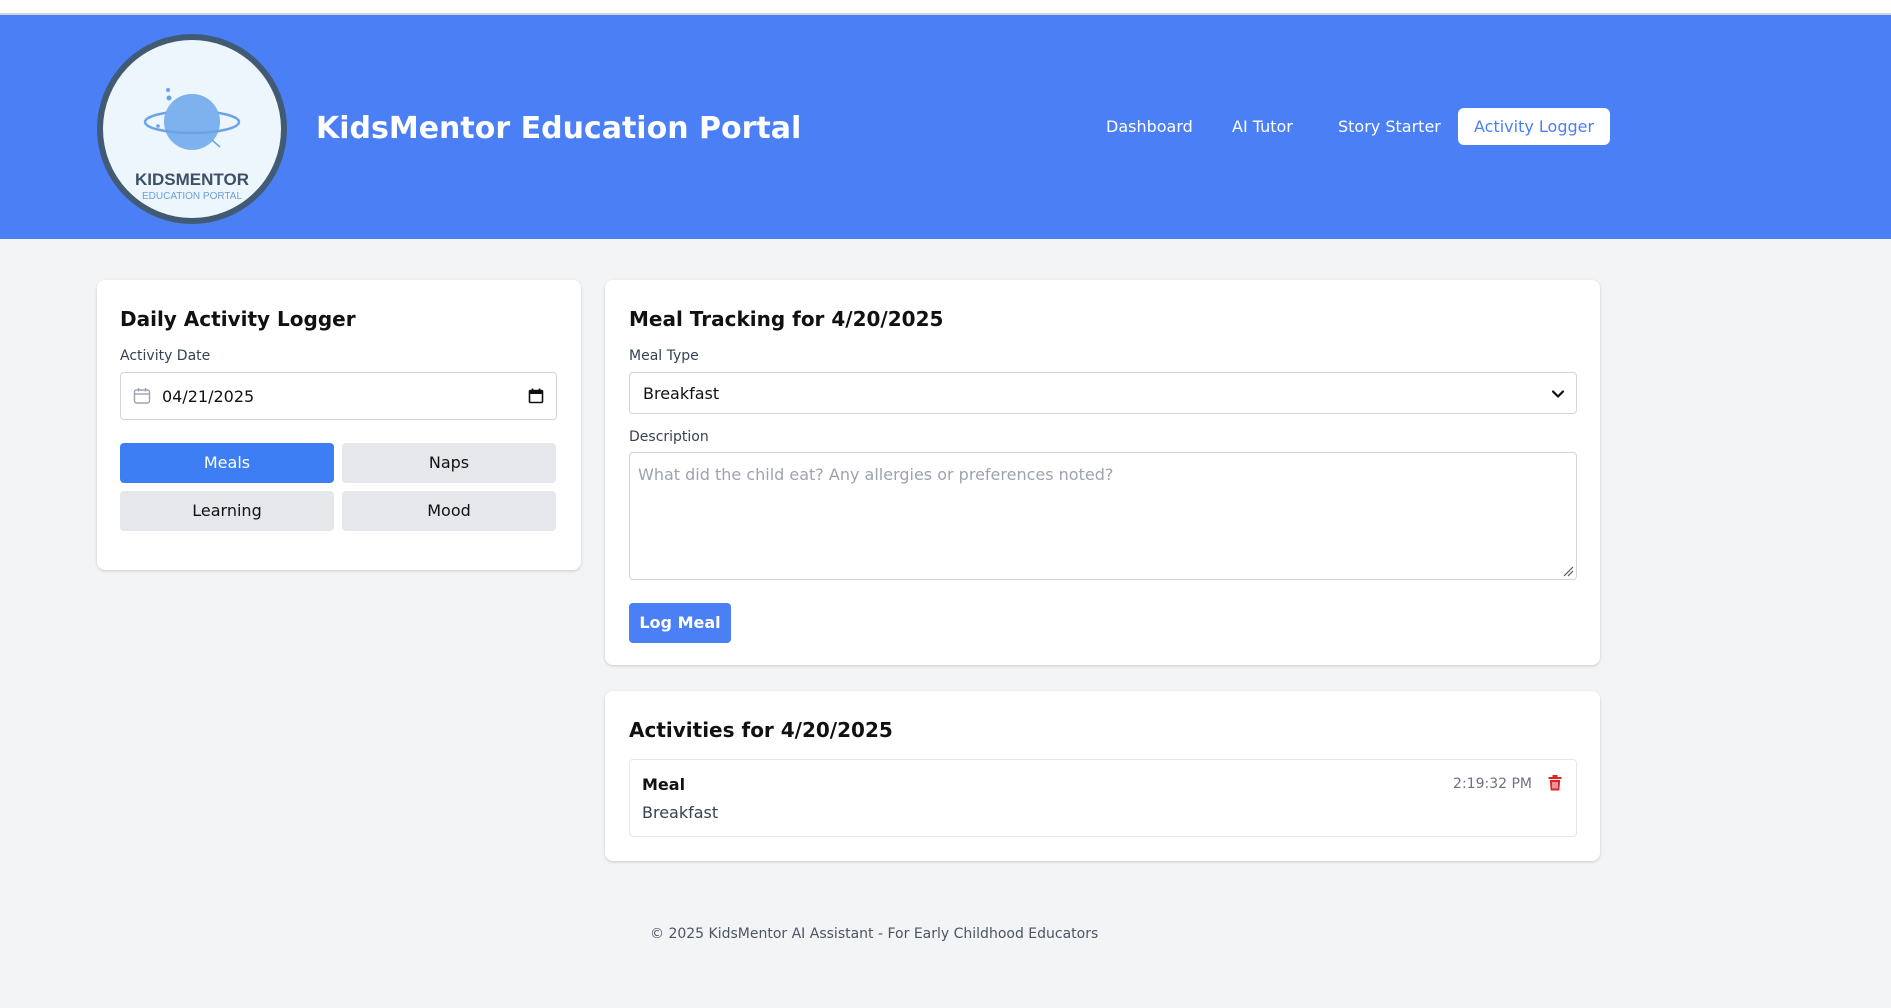 This screenshot has height=1008, width=1891. I want to click on activity-type: Meal, so click(664, 784).